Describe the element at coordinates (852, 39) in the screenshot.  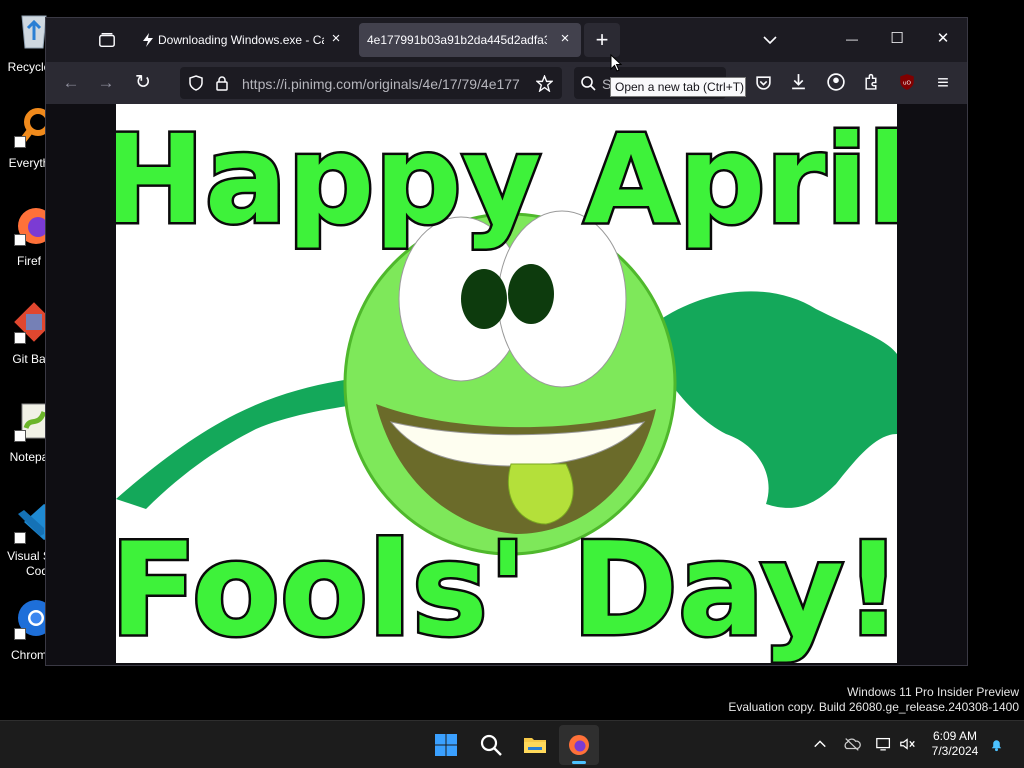
I see `minimize-button: —` at that location.